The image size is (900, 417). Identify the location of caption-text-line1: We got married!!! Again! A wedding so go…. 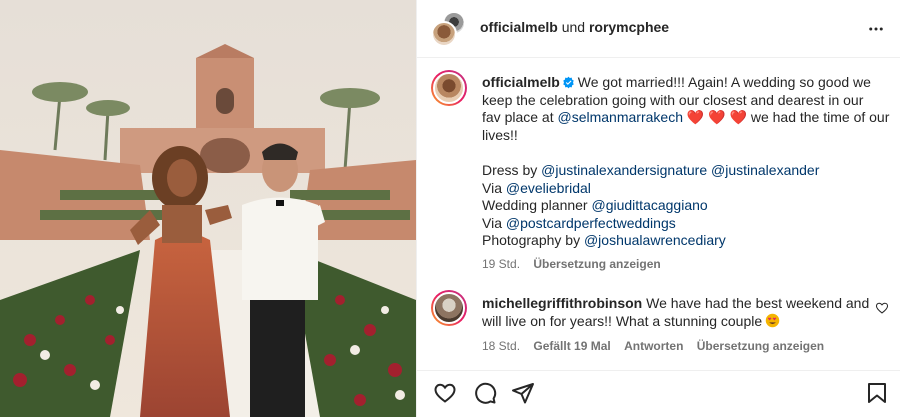
(724, 82).